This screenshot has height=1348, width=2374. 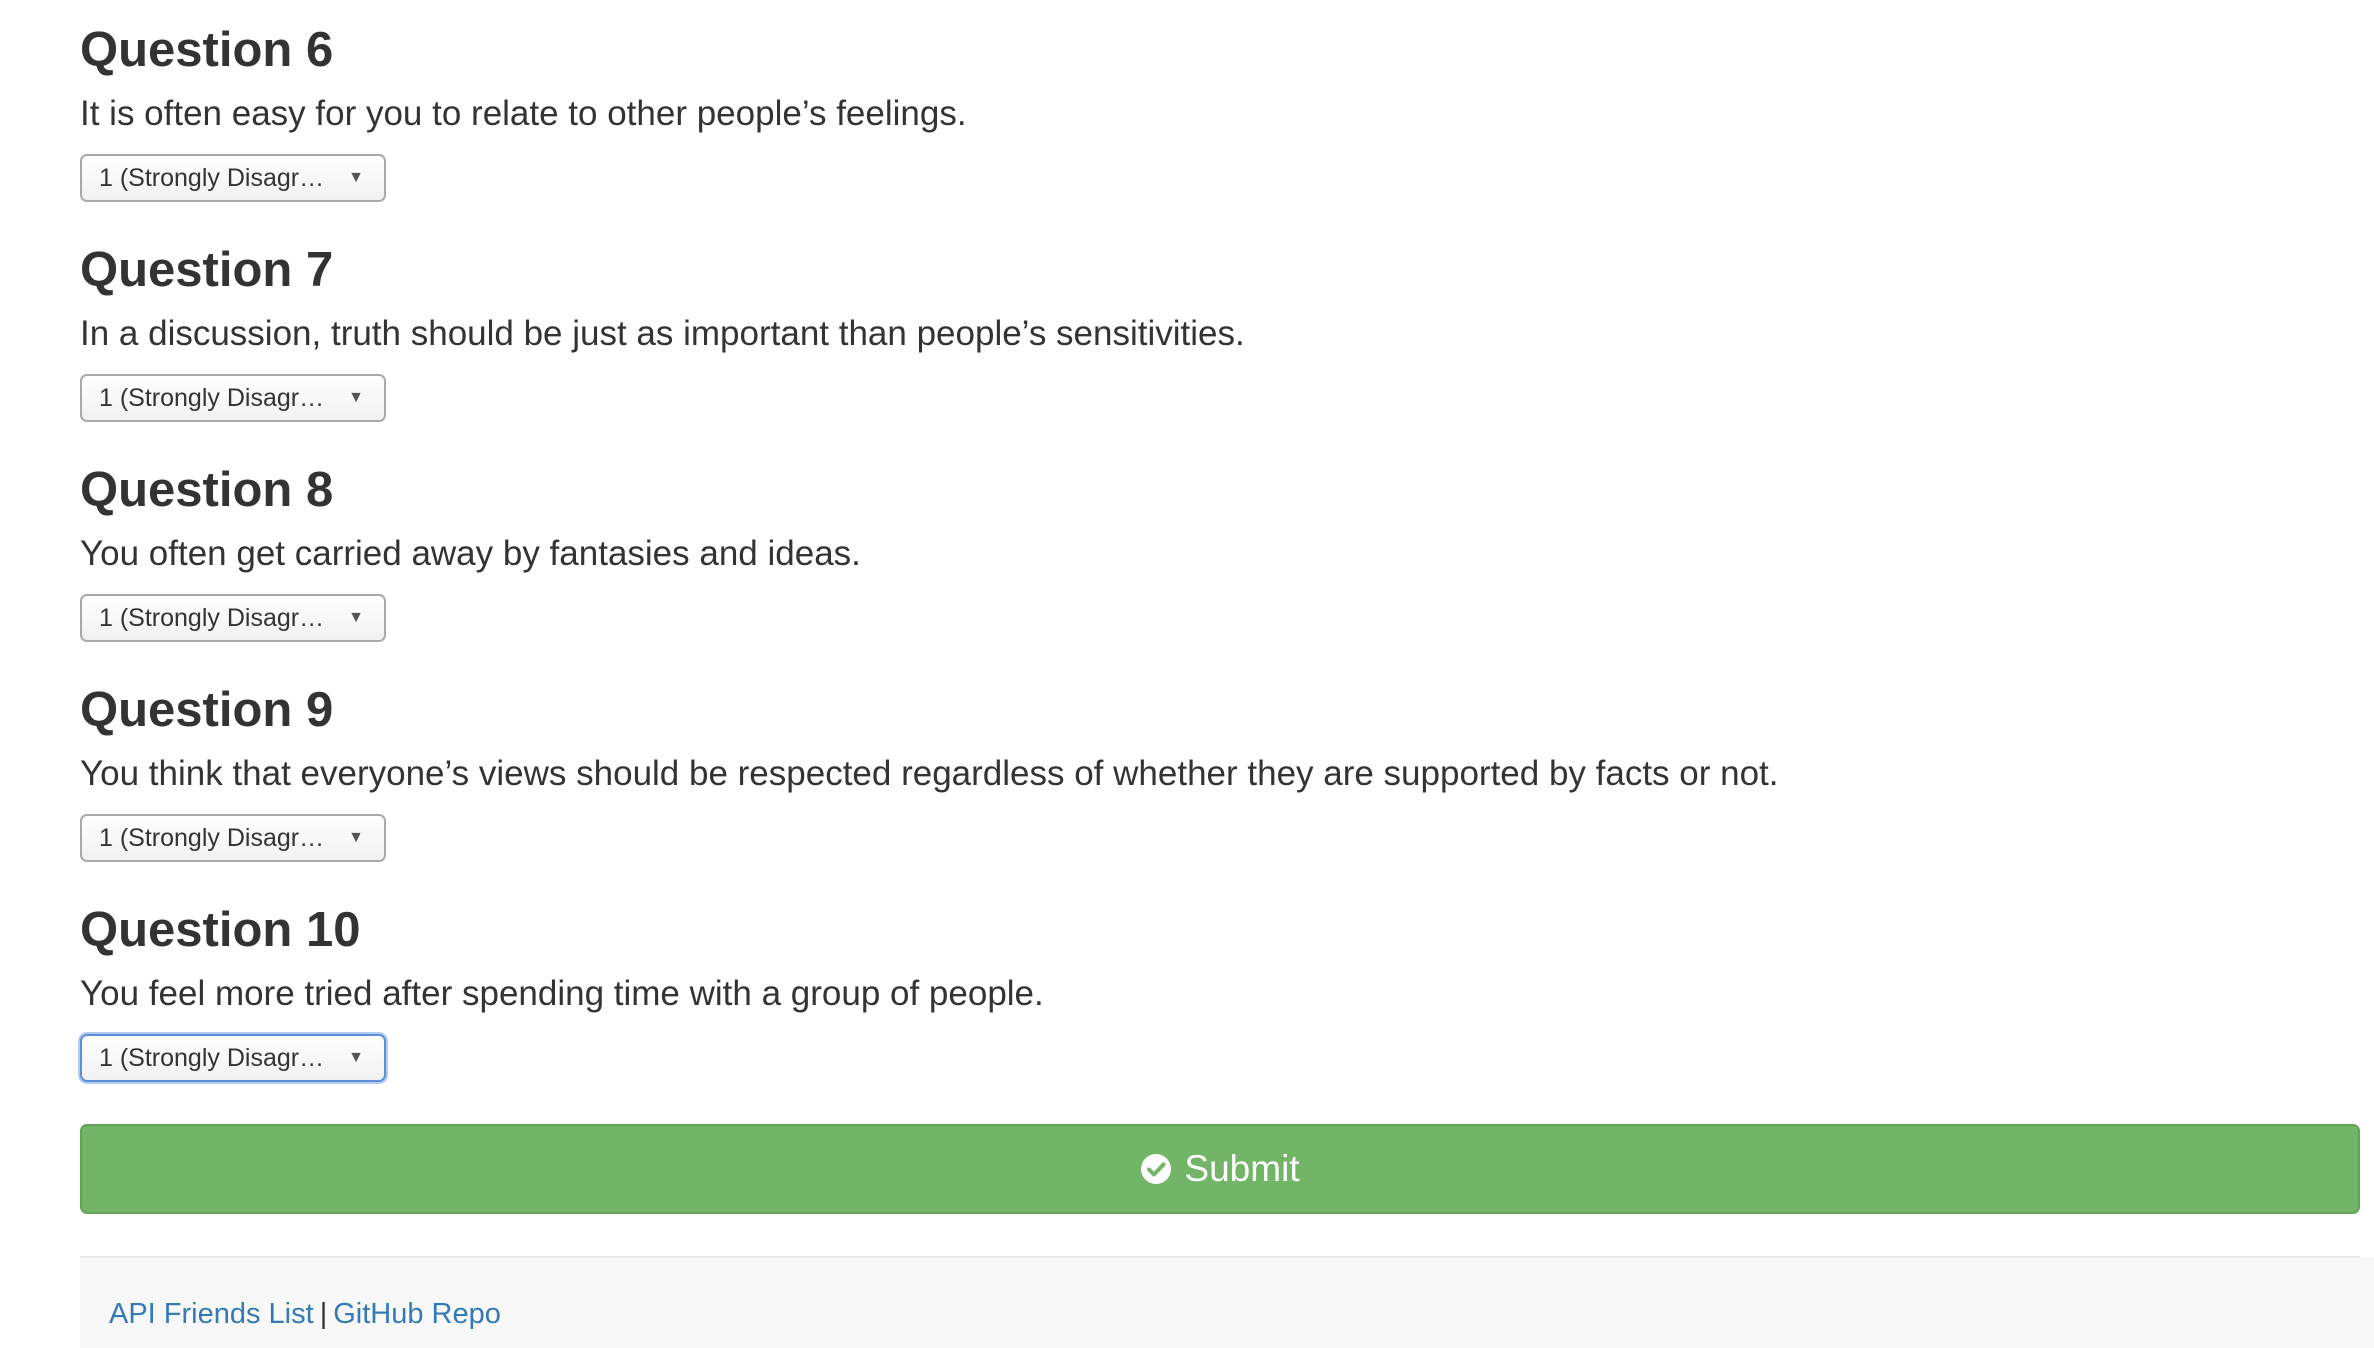 I want to click on question-title: Question 6, so click(x=207, y=50).